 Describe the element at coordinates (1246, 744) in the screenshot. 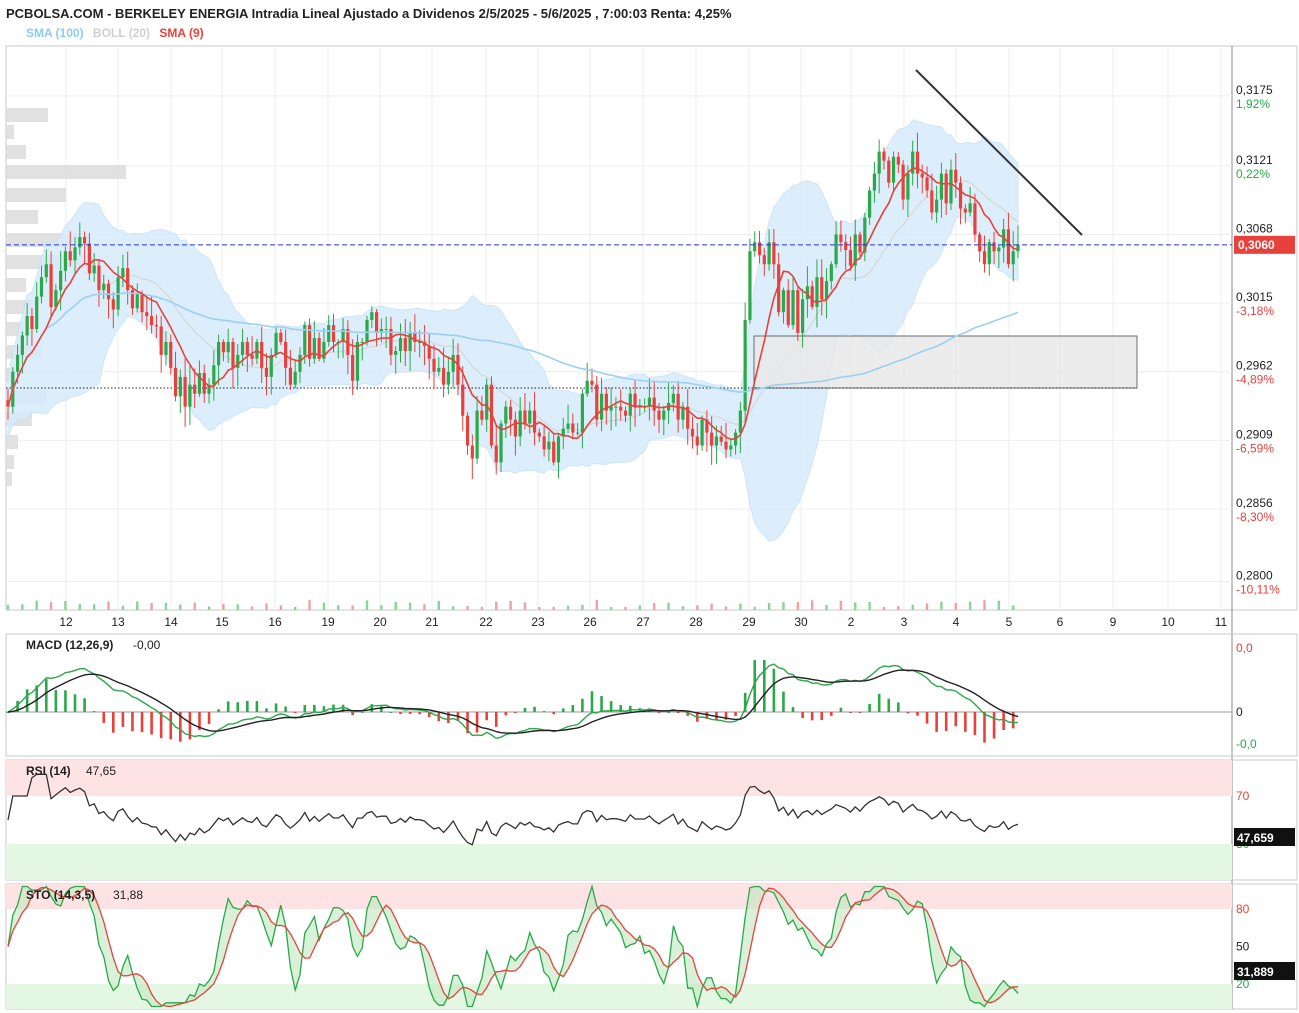

I see `macd-tick-label: -0,0` at that location.